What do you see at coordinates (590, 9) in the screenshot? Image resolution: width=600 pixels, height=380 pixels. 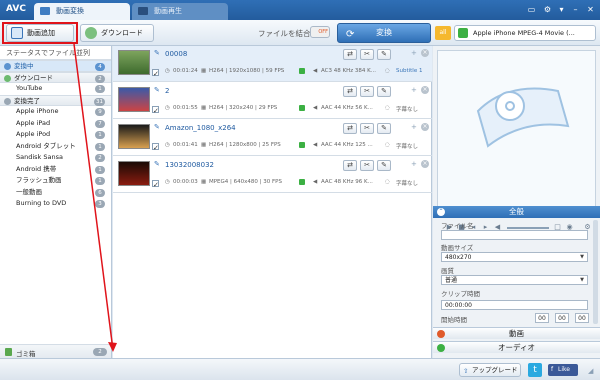 I see `close-icon: ✕` at bounding box center [590, 9].